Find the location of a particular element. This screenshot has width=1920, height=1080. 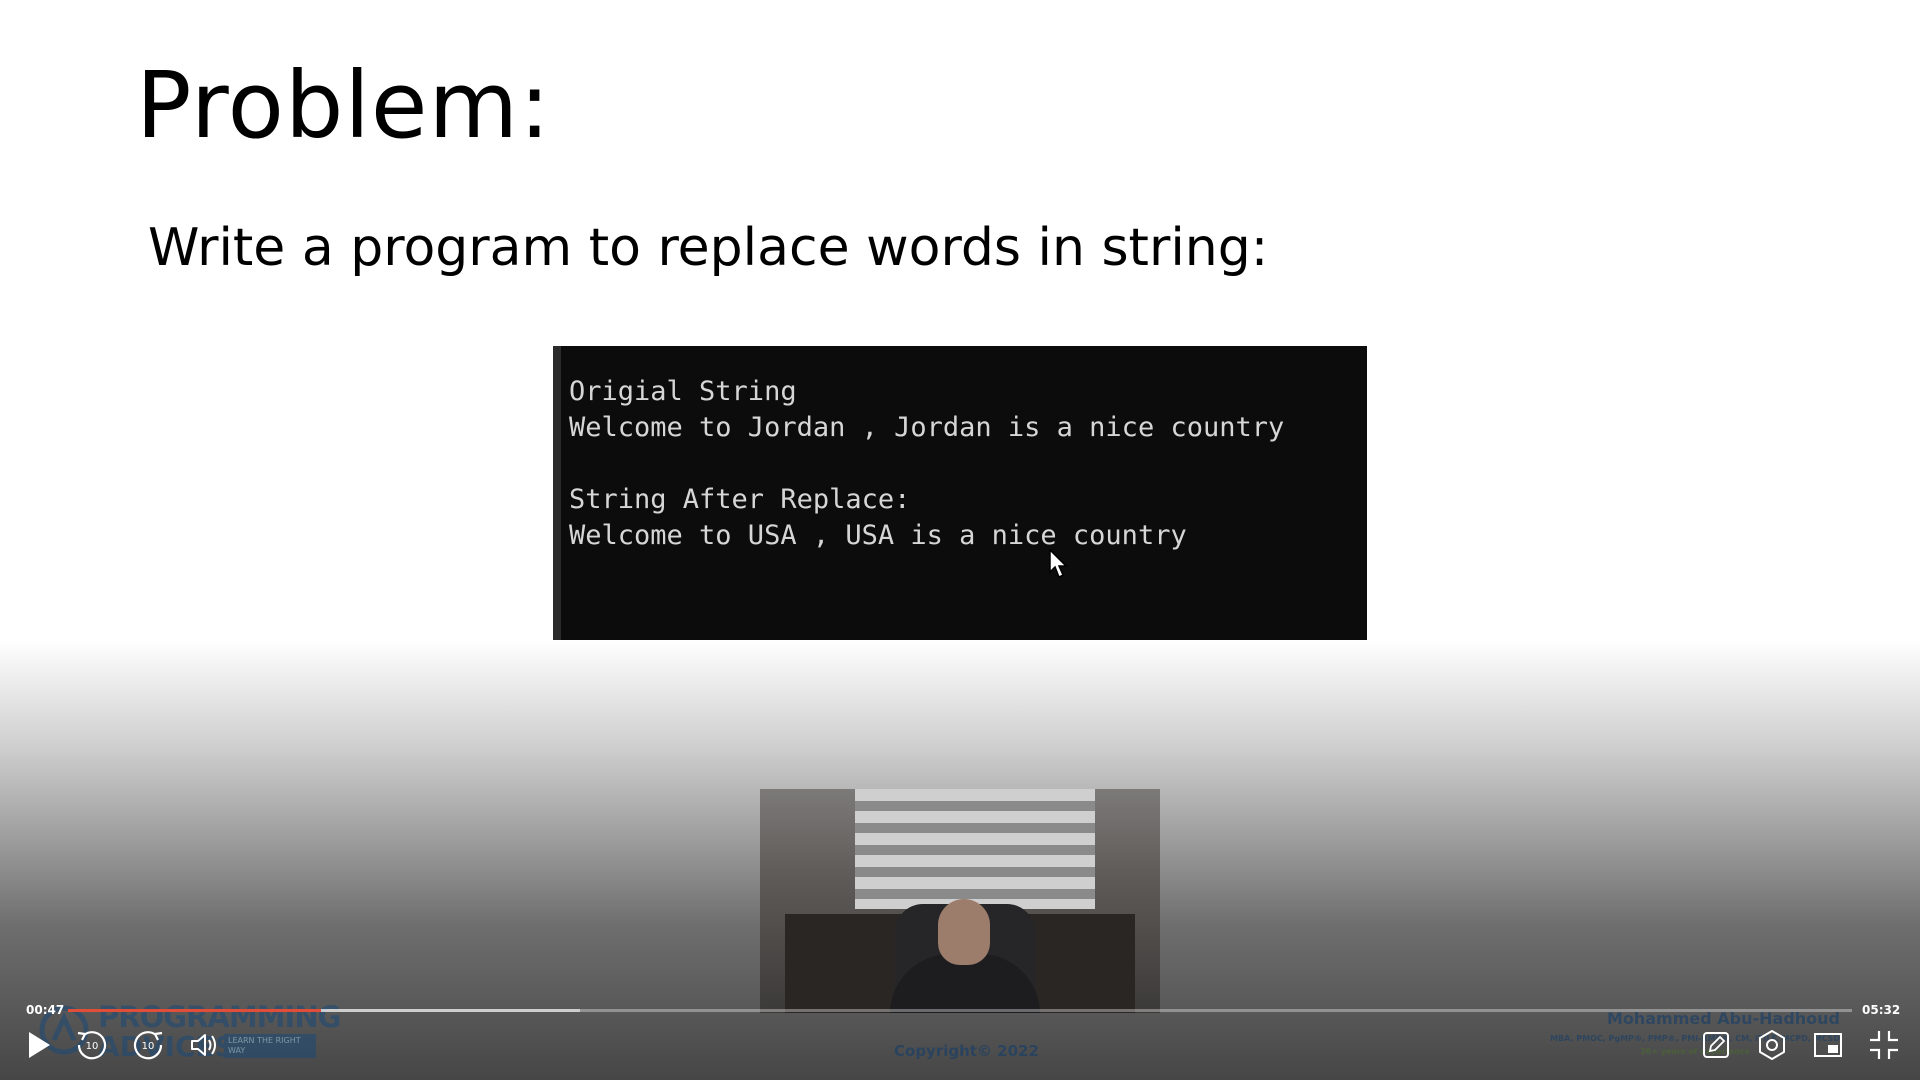

copyright-text: Copyright© 2022 is located at coordinates (966, 1051).